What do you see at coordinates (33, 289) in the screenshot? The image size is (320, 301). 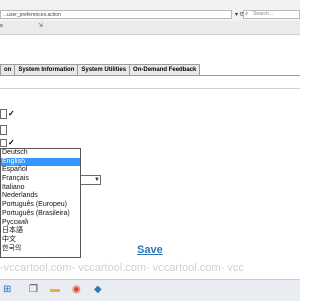 I see `task-view-icon: ❐` at bounding box center [33, 289].